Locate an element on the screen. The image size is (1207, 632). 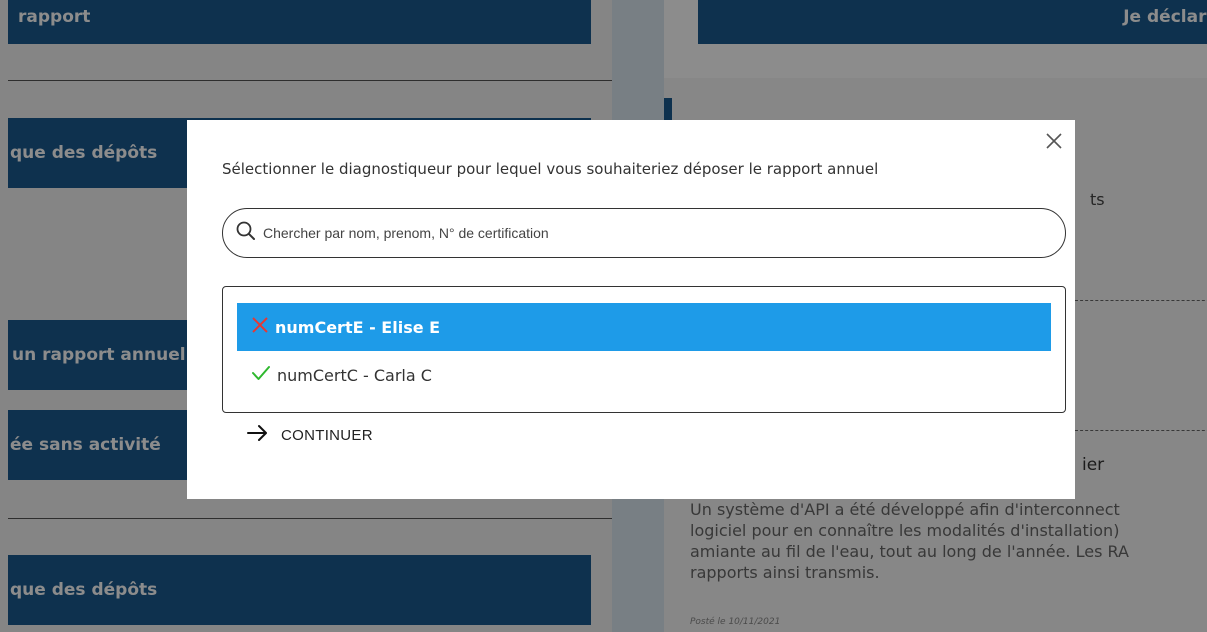
search-field is located at coordinates (644, 233).